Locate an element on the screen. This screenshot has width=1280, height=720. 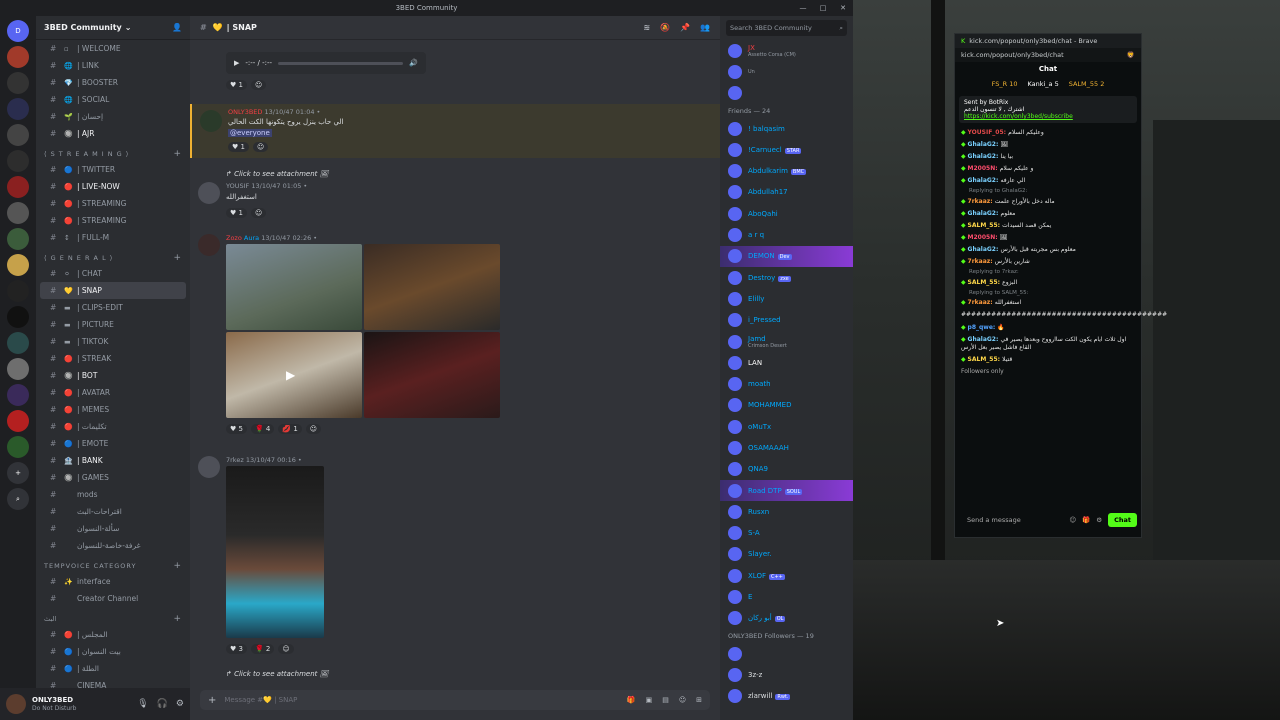
channel-item: # سألة-النسوان is located at coordinates (113, 528).